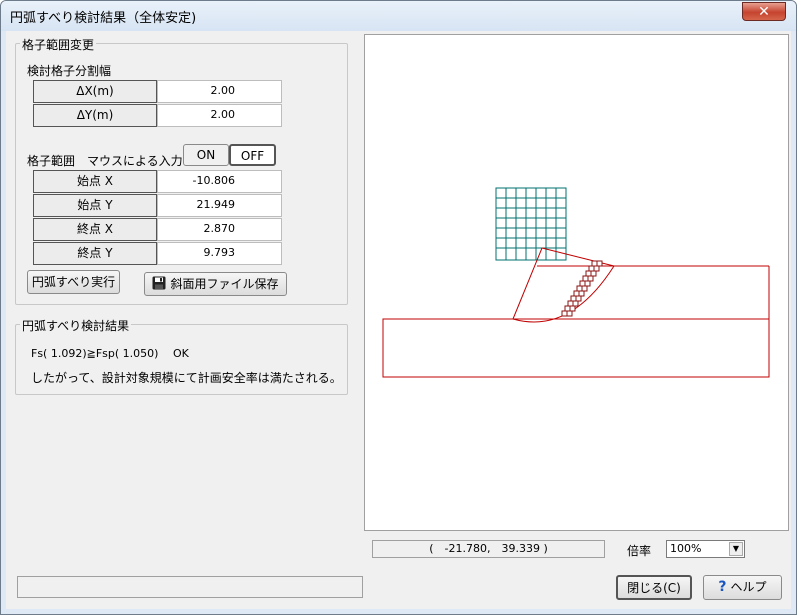 The width and height of the screenshot is (797, 615). I want to click on grid-division-subtitle: 検討格子分割幅, so click(69, 71).